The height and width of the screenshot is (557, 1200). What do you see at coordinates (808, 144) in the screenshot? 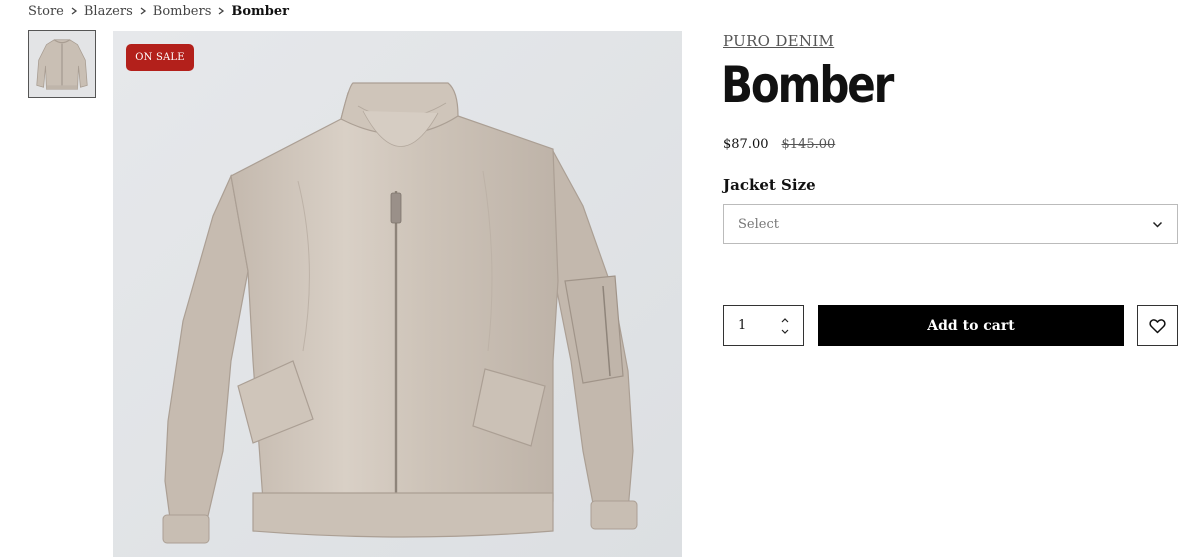
I see `original-price: $145.00` at bounding box center [808, 144].